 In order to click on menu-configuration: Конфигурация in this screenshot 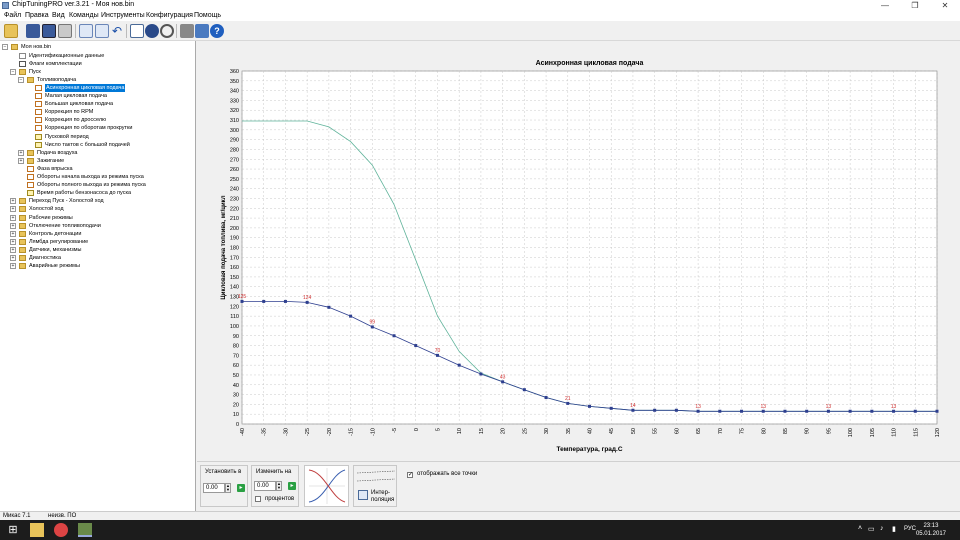, I will do `click(169, 15)`.